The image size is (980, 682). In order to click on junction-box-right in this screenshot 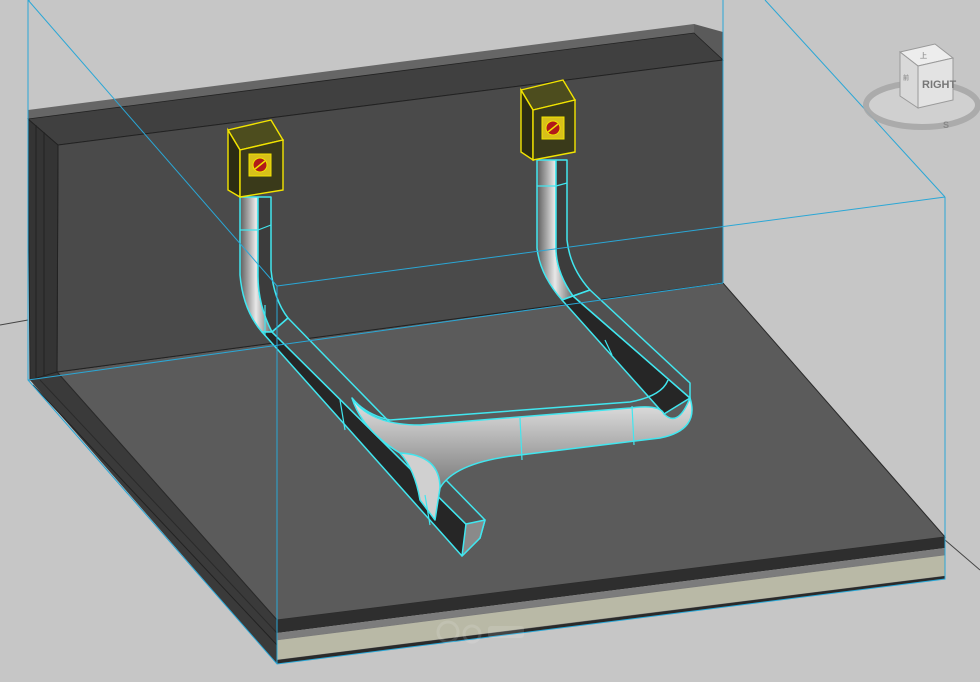, I will do `click(548, 120)`.